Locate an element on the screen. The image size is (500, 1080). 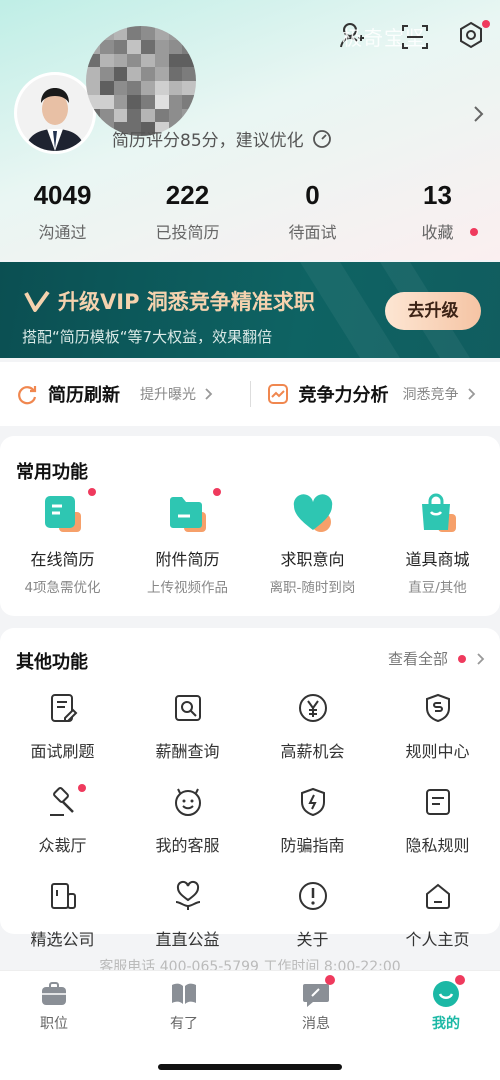
stats-row: 4049 沟通过 222 已投简历 0 待面试 13 收藏 is located at coordinates (250, 211).